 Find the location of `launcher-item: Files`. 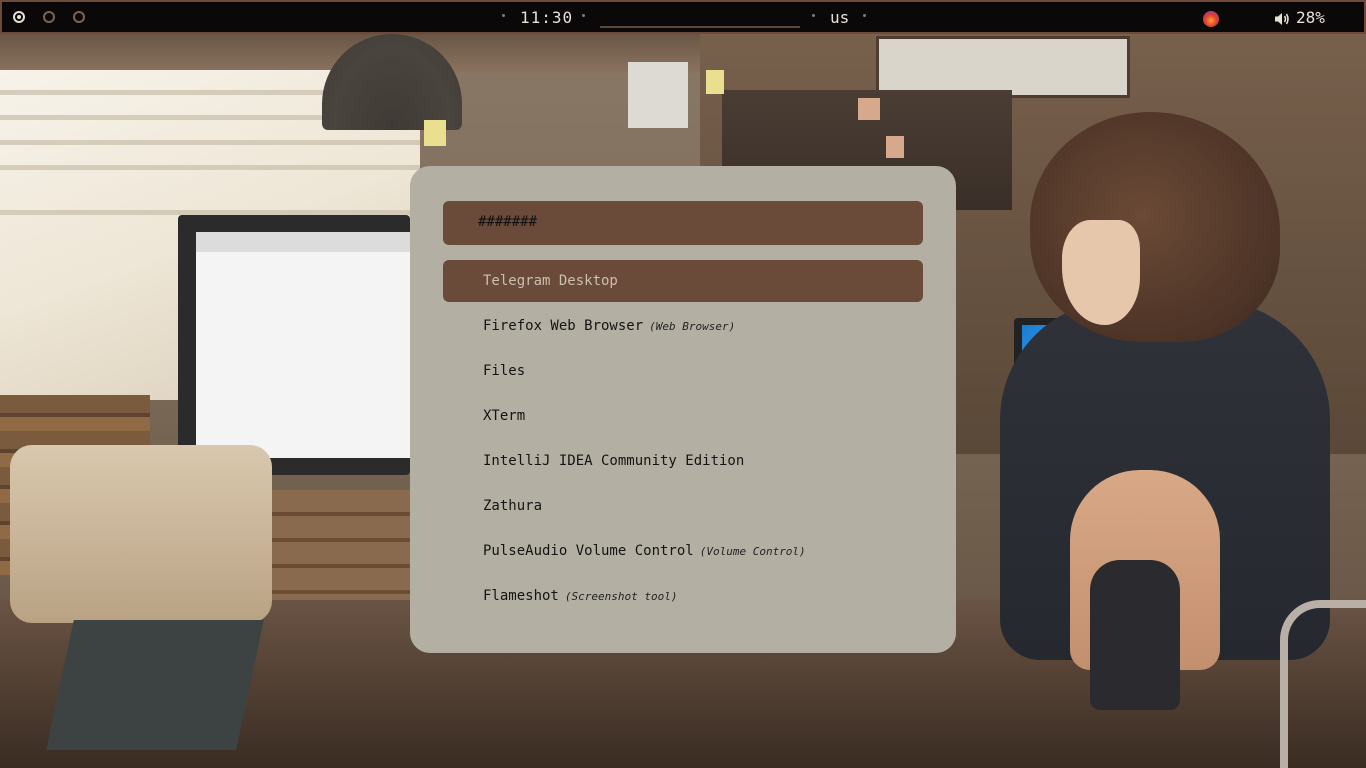

launcher-item: Files is located at coordinates (683, 371).